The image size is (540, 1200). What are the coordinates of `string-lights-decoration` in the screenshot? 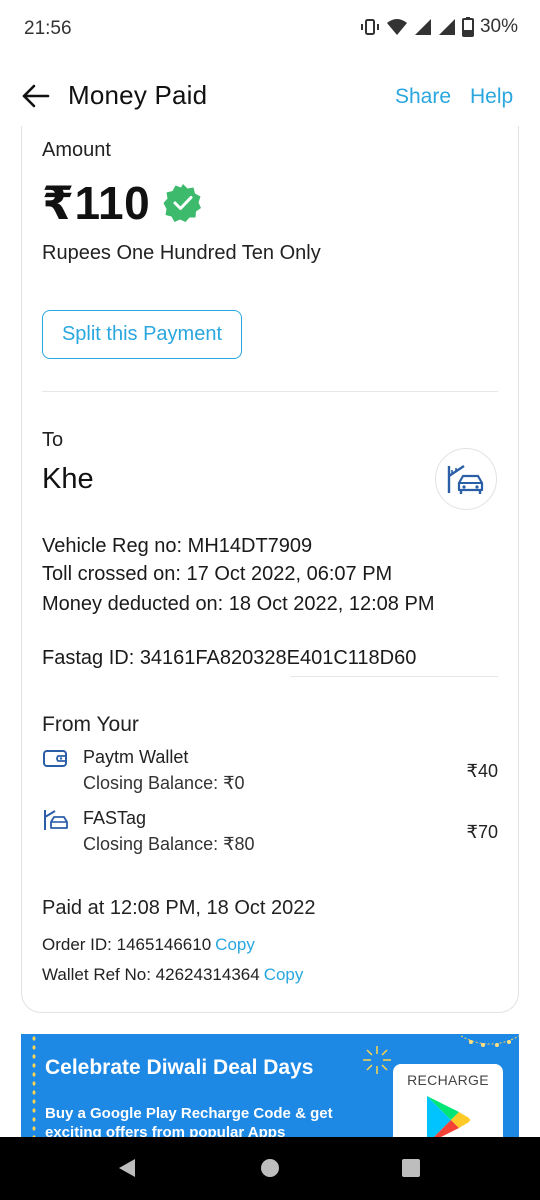 It's located at (490, 1041).